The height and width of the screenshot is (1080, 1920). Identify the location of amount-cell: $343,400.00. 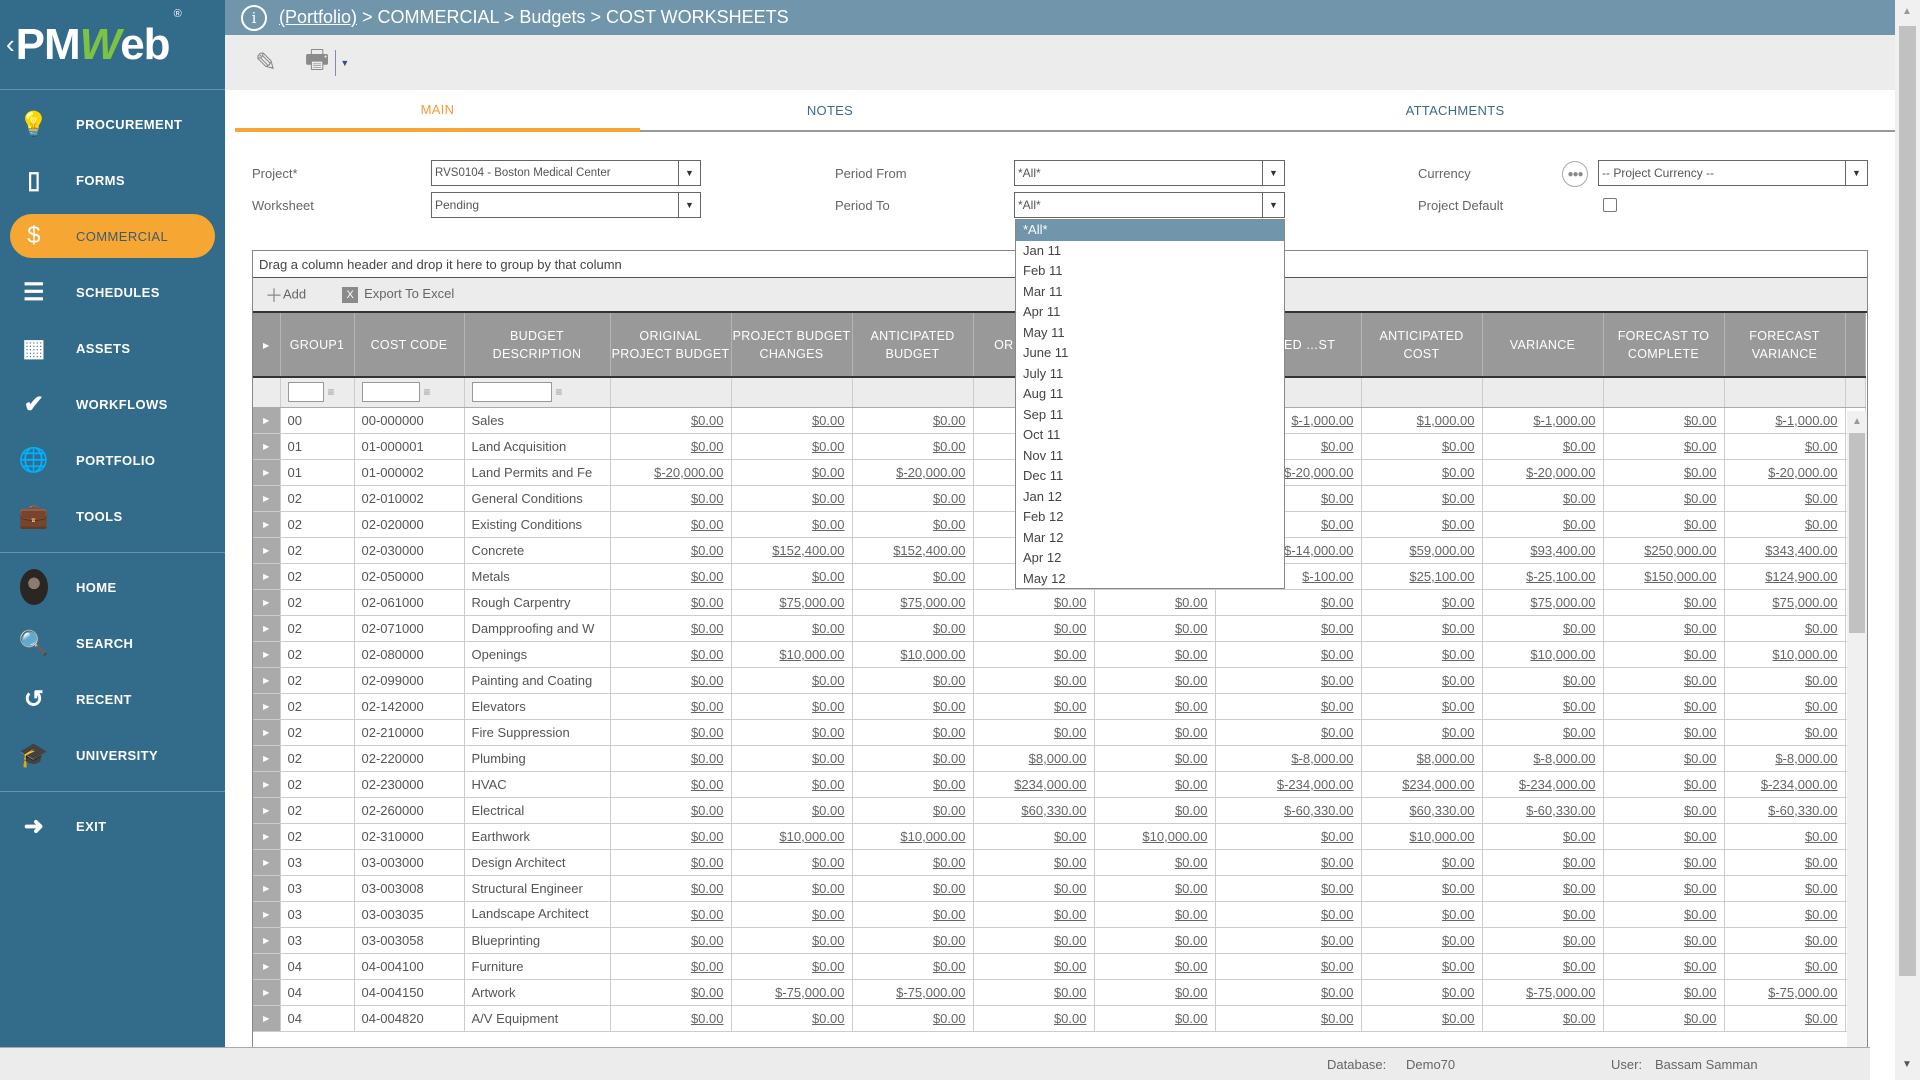
(1785, 550).